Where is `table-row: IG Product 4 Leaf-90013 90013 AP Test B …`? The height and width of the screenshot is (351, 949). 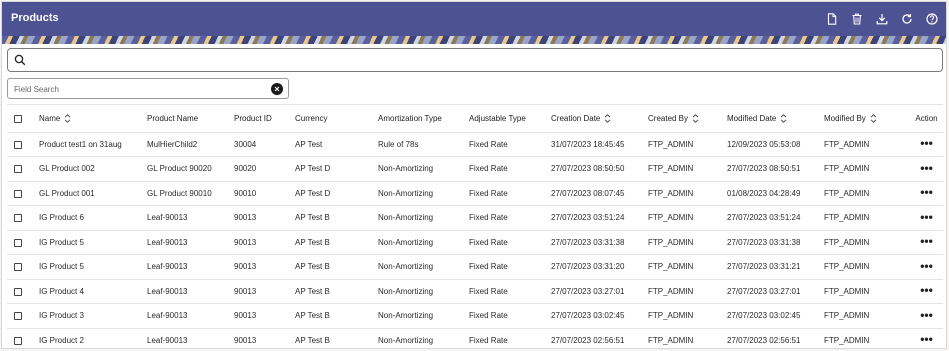
table-row: IG Product 4 Leaf-90013 90013 AP Test B … is located at coordinates (475, 291).